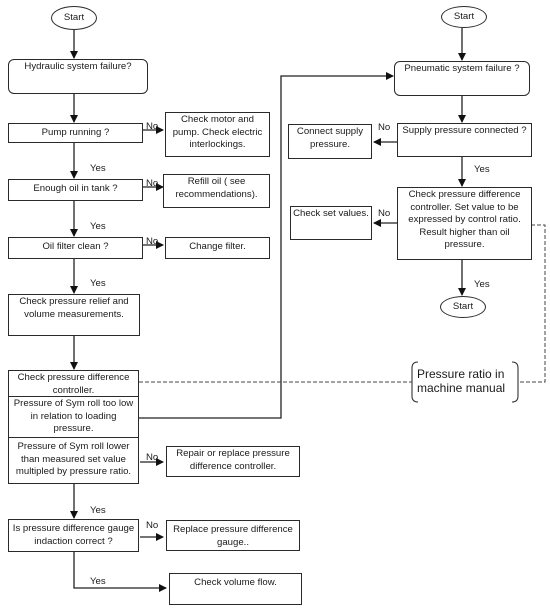  I want to click on arrow-gauge-flow, so click(120, 571).